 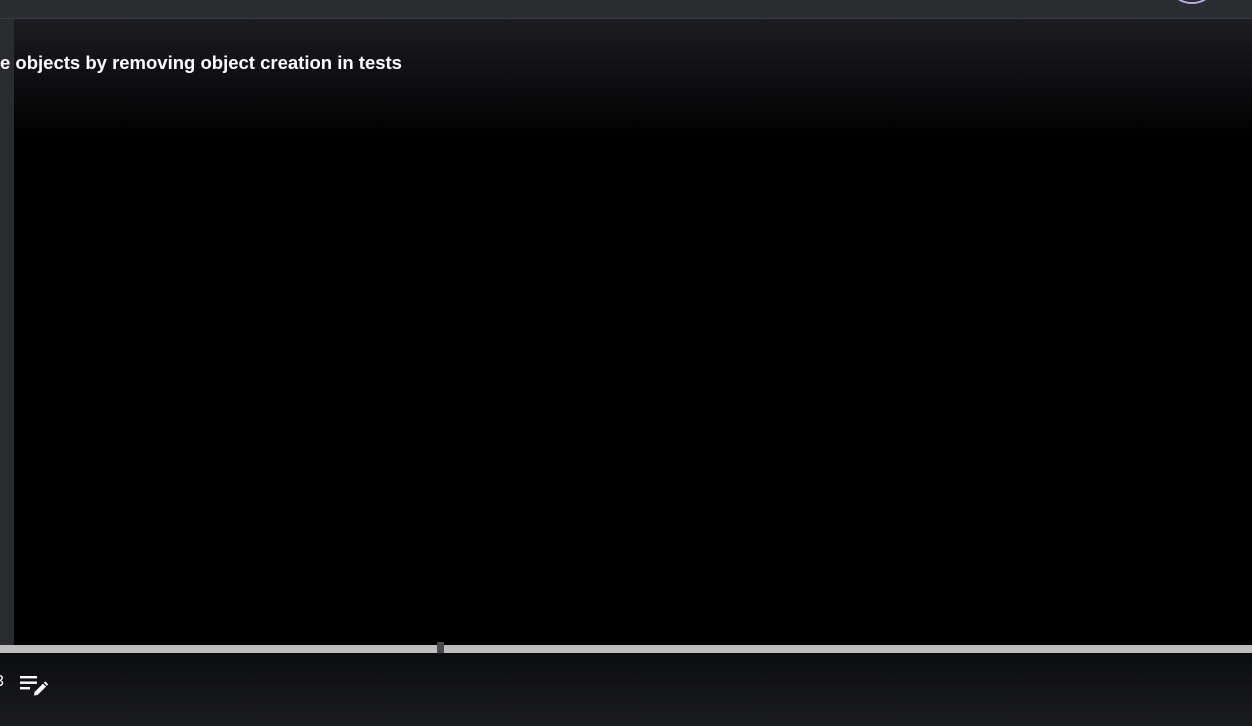 What do you see at coordinates (34, 686) in the screenshot?
I see `playlist-edit-icon` at bounding box center [34, 686].